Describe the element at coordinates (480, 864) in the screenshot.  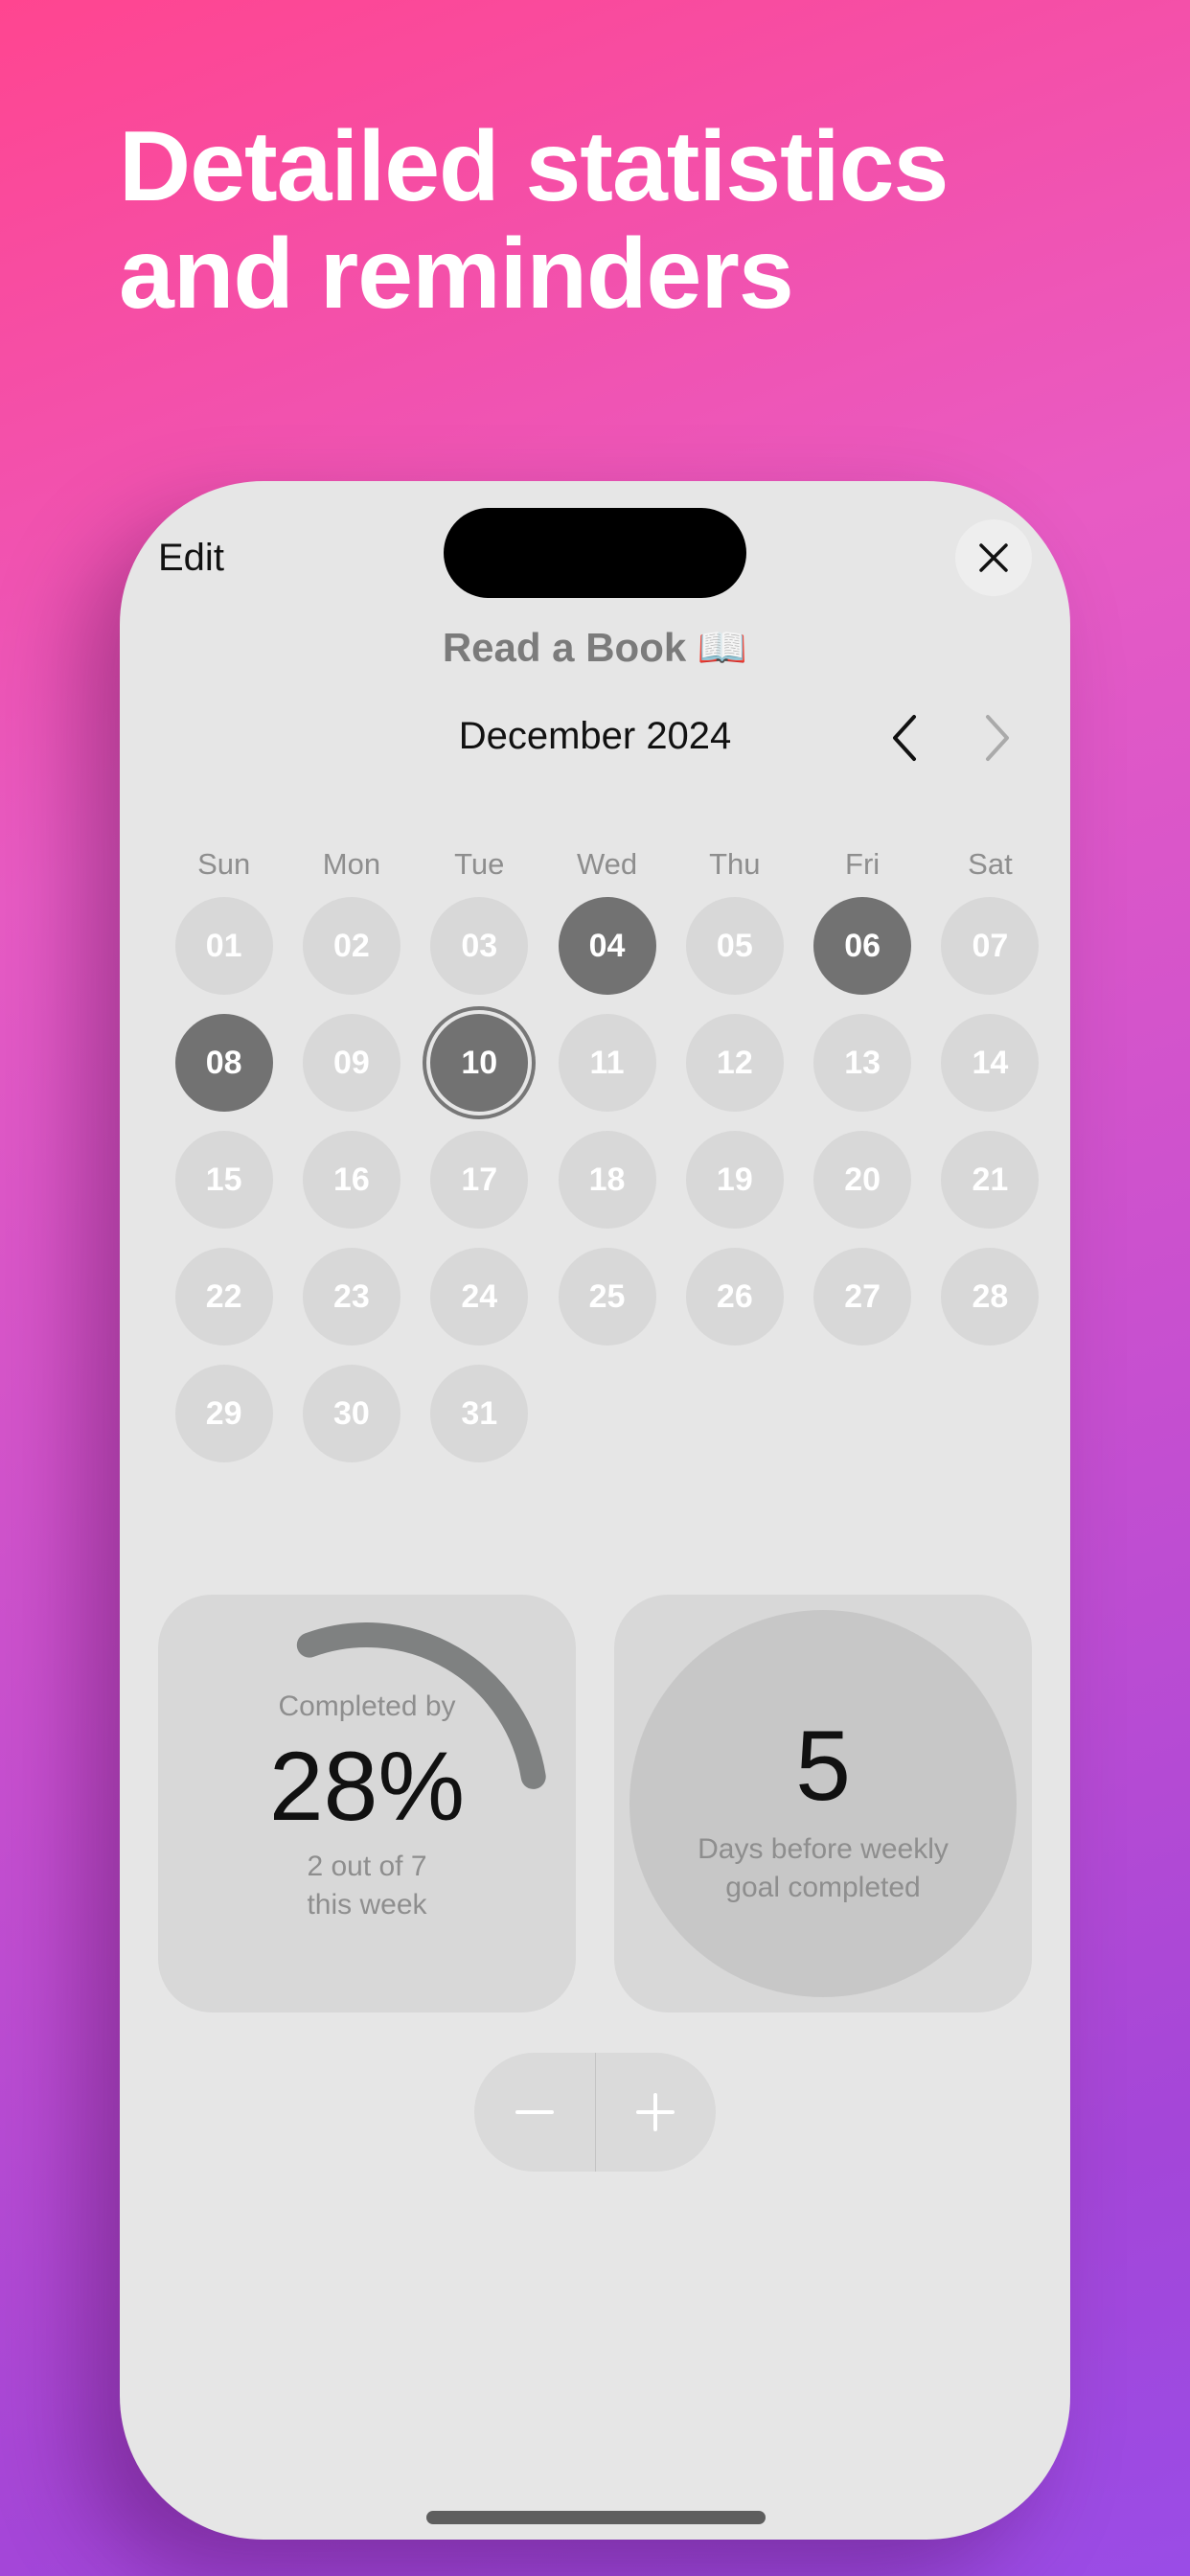
I see `weekday-label: Tue` at that location.